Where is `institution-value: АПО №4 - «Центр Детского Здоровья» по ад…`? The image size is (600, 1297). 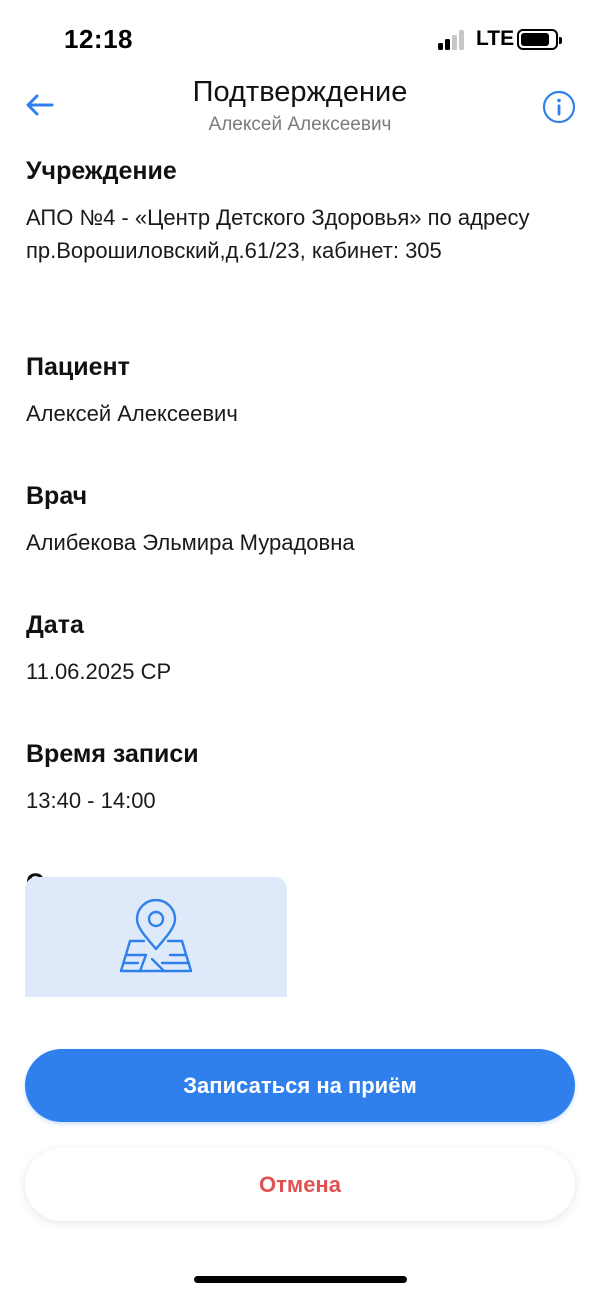 institution-value: АПО №4 - «Центр Детского Здоровья» по ад… is located at coordinates (278, 234).